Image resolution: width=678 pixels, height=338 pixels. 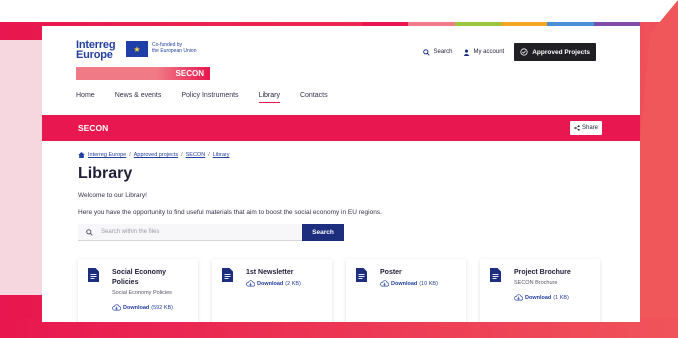 I want to click on background-top, so click(x=339, y=11).